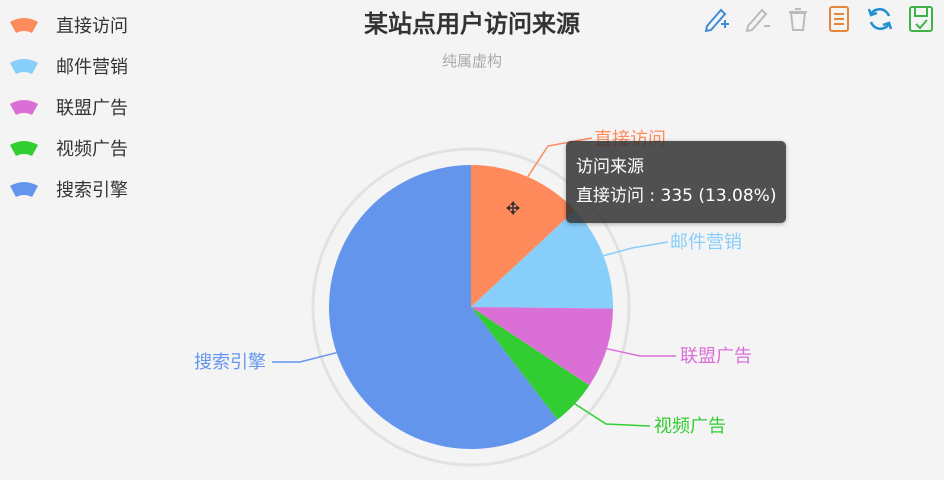 The image size is (944, 480). I want to click on tooltip-value: 直接访问 : 335 (13.08%), so click(676, 196).